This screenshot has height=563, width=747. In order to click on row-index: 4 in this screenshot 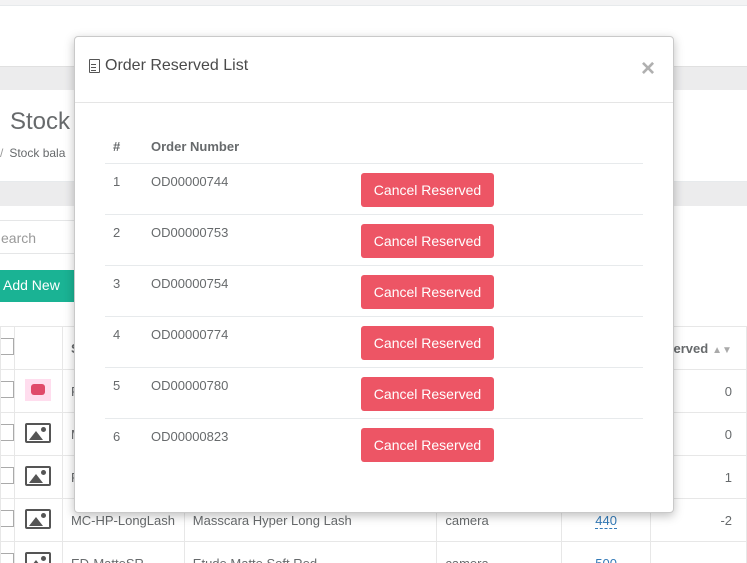, I will do `click(128, 342)`.